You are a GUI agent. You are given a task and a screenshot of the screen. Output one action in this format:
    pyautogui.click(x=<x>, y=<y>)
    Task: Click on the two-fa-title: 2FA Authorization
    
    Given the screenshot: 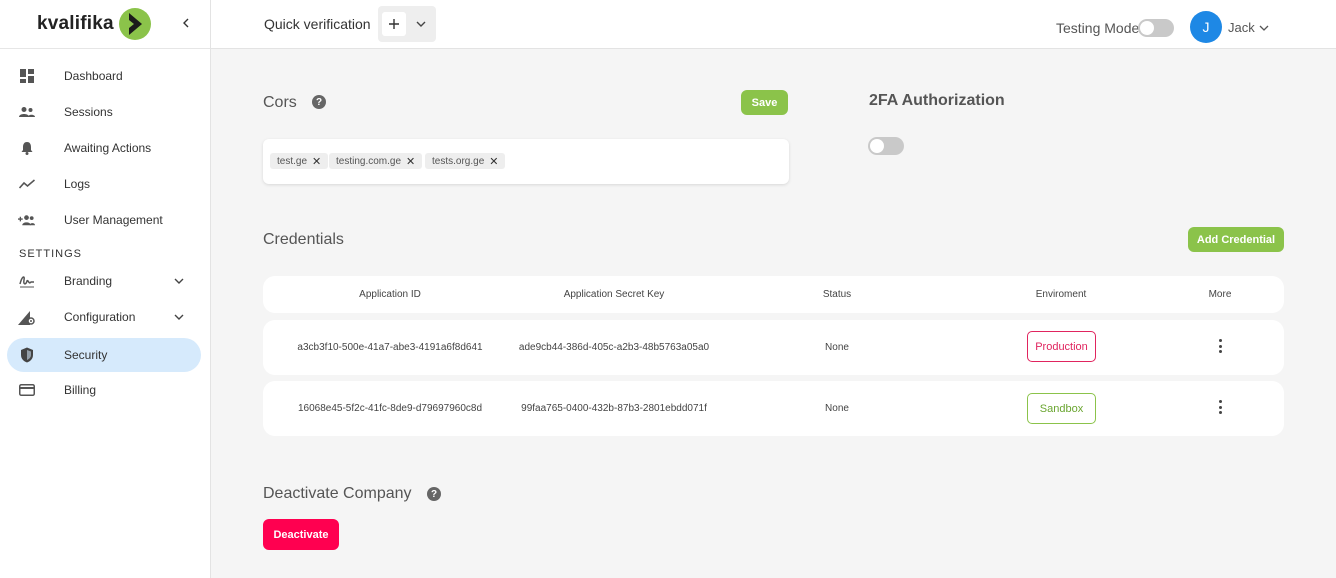 What is the action you would take?
    pyautogui.click(x=937, y=100)
    